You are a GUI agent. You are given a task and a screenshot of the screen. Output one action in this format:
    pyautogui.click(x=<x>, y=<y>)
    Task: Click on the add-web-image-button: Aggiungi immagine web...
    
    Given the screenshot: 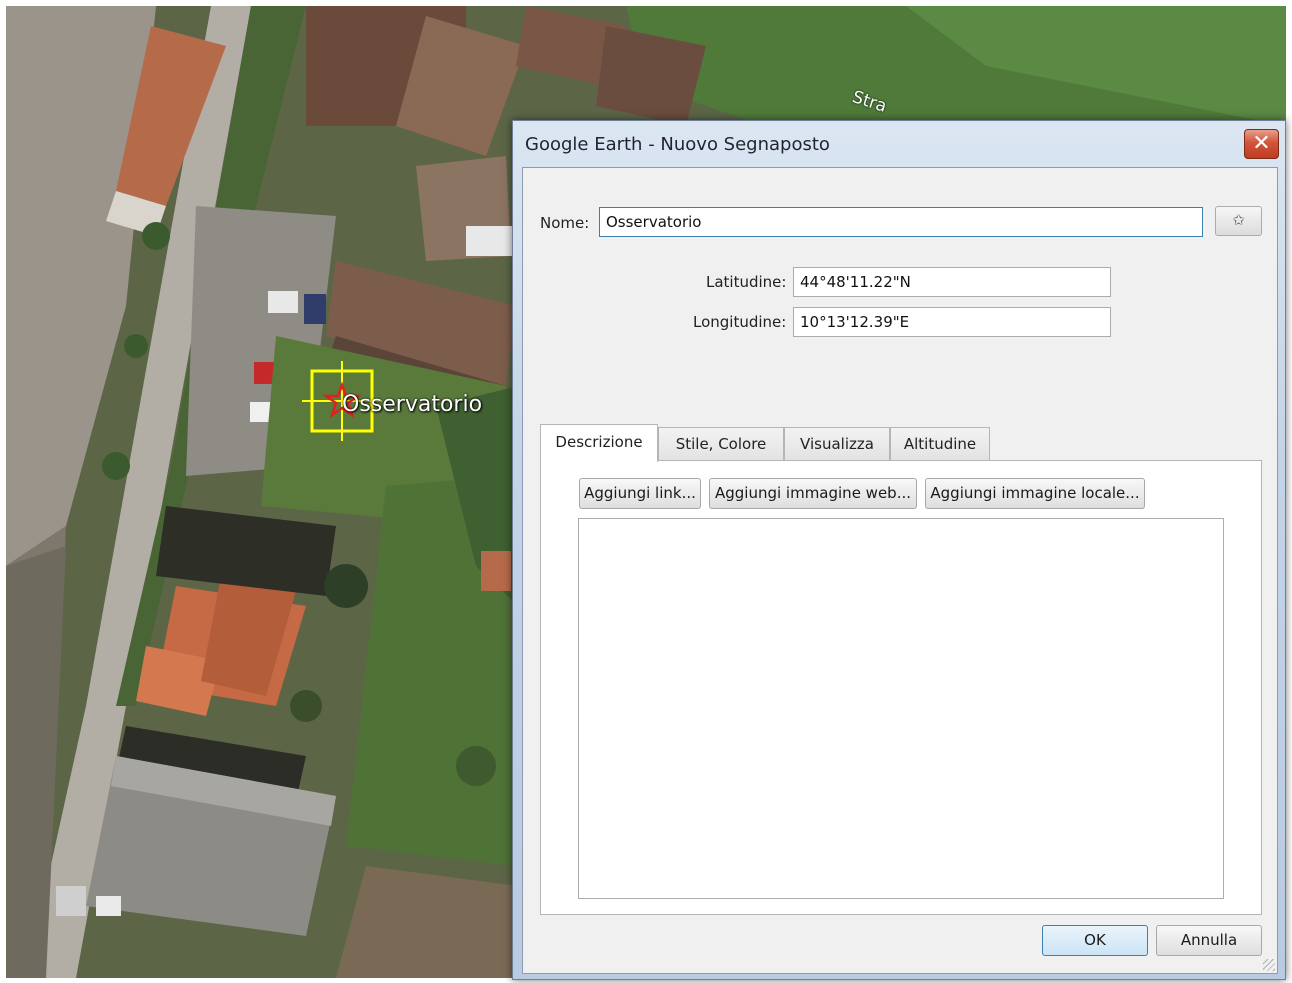 What is the action you would take?
    pyautogui.click(x=813, y=493)
    